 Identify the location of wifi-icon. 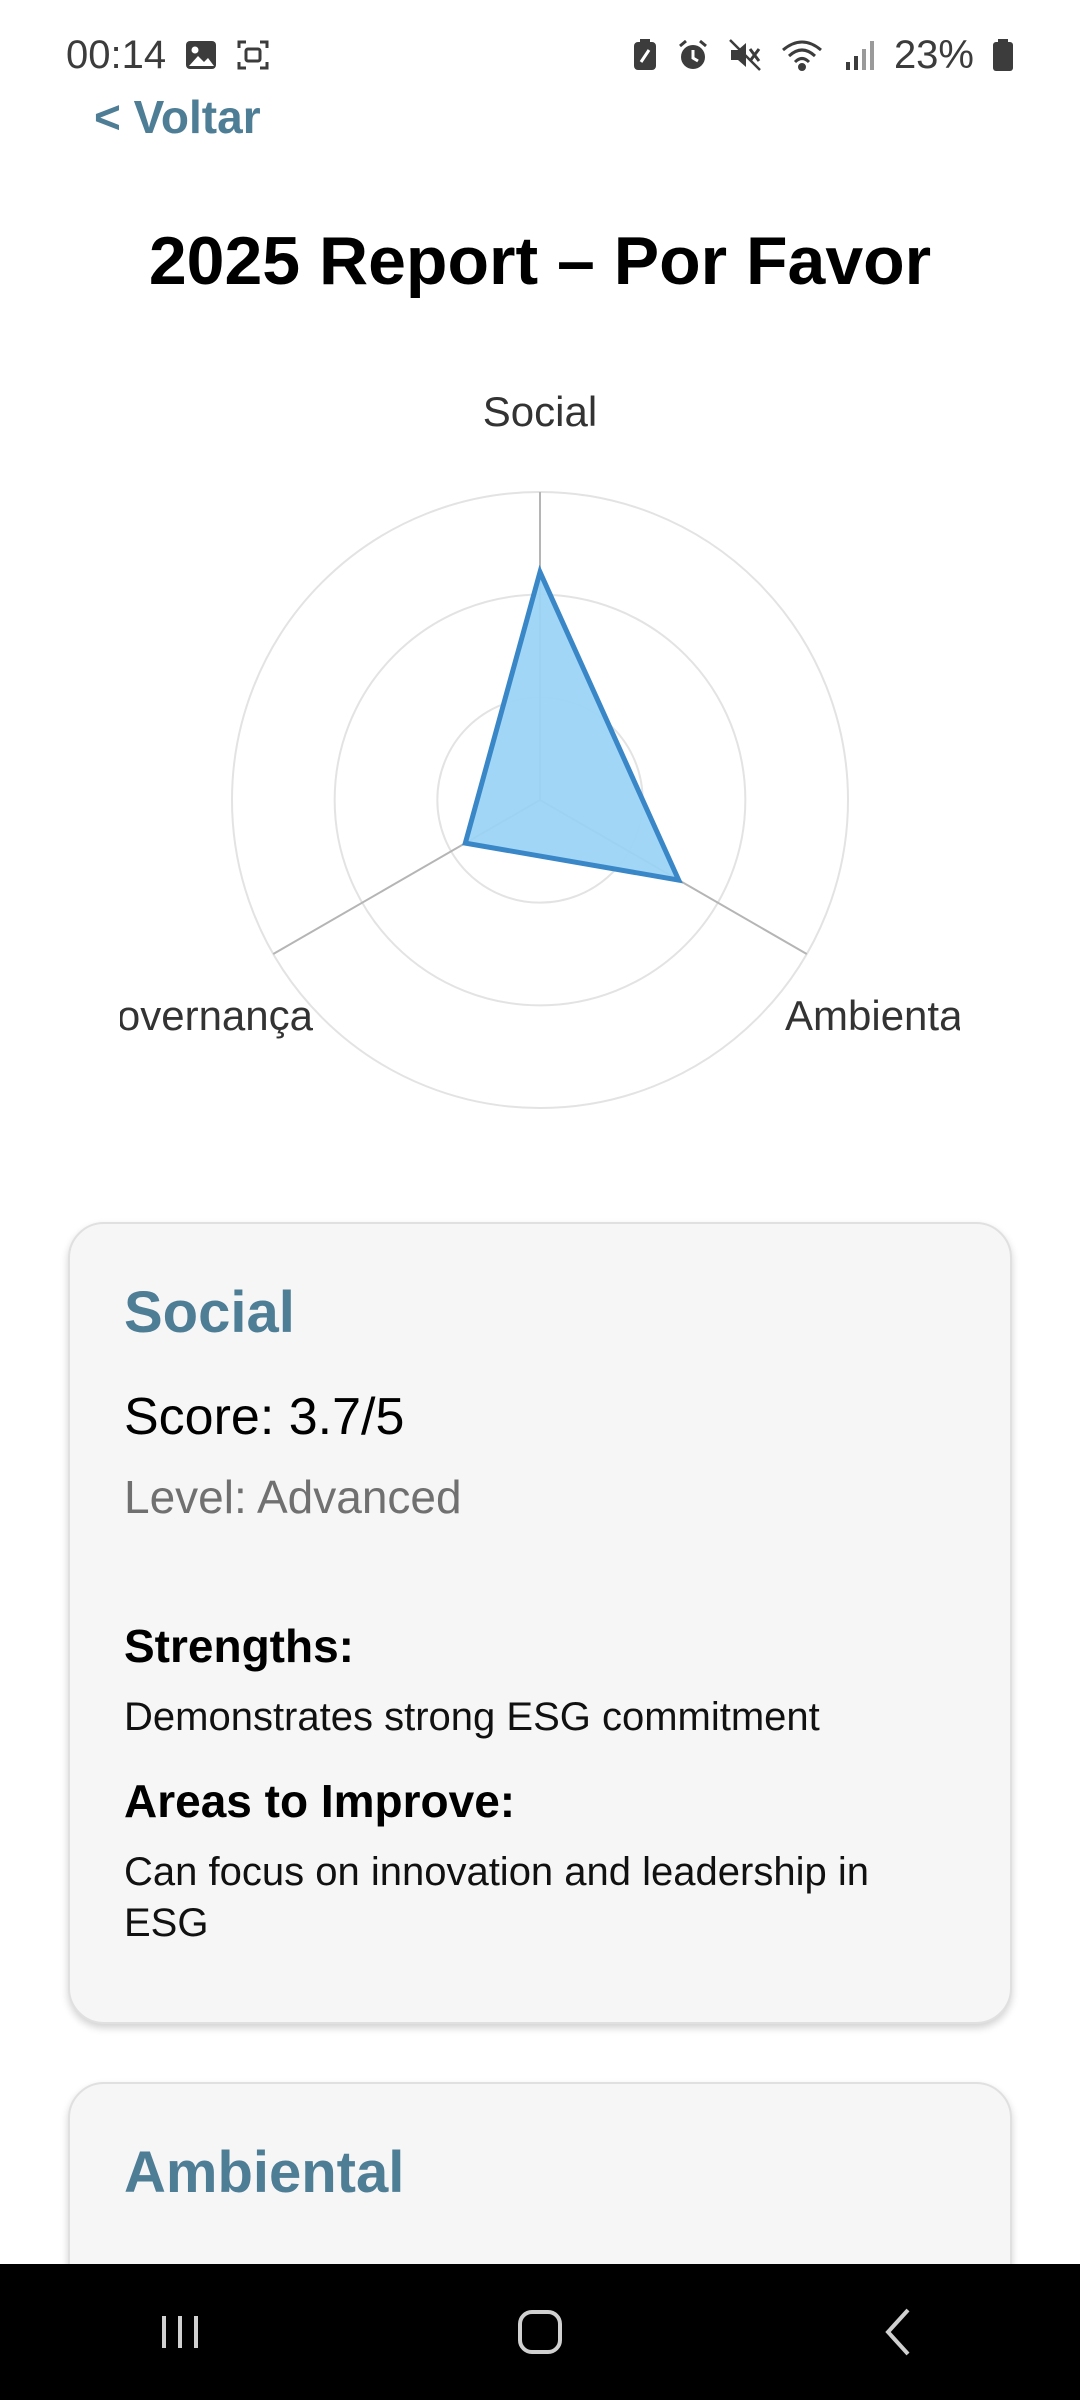
(802, 55).